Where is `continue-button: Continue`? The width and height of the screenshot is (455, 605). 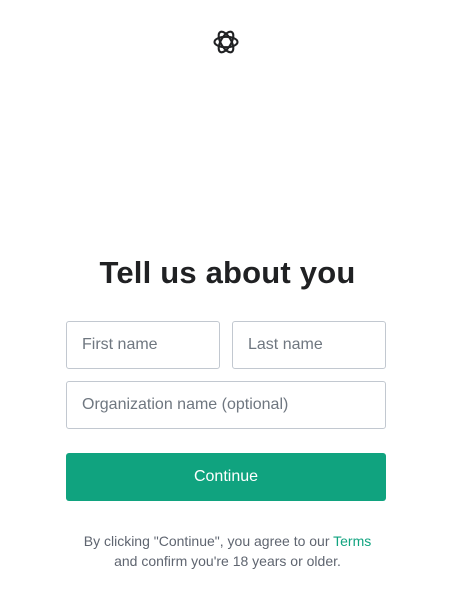 continue-button: Continue is located at coordinates (226, 477).